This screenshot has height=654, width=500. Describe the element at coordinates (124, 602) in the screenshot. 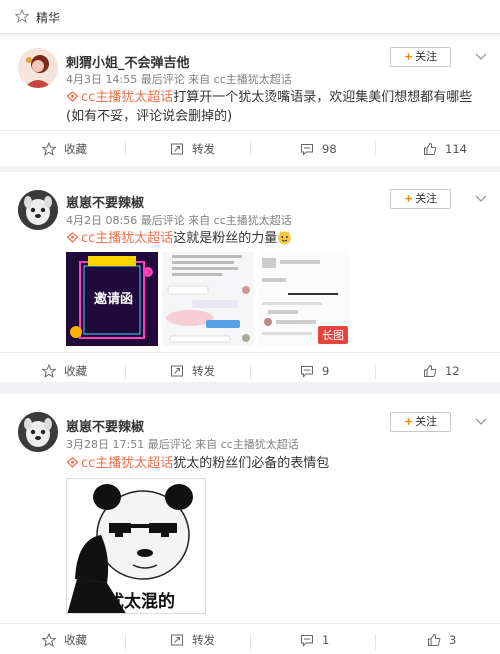

I see `meme-caption: 我和犹太混的` at that location.